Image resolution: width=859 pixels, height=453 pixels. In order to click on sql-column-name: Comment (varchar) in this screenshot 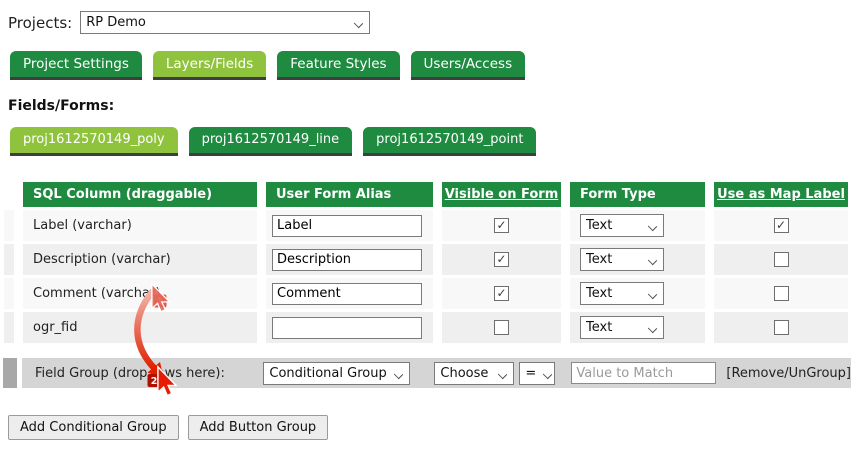, I will do `click(140, 293)`.